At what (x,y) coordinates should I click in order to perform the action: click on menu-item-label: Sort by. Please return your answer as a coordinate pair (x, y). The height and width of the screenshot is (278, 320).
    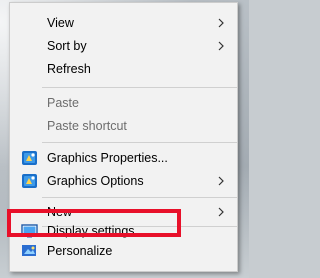
    Looking at the image, I should click on (67, 46).